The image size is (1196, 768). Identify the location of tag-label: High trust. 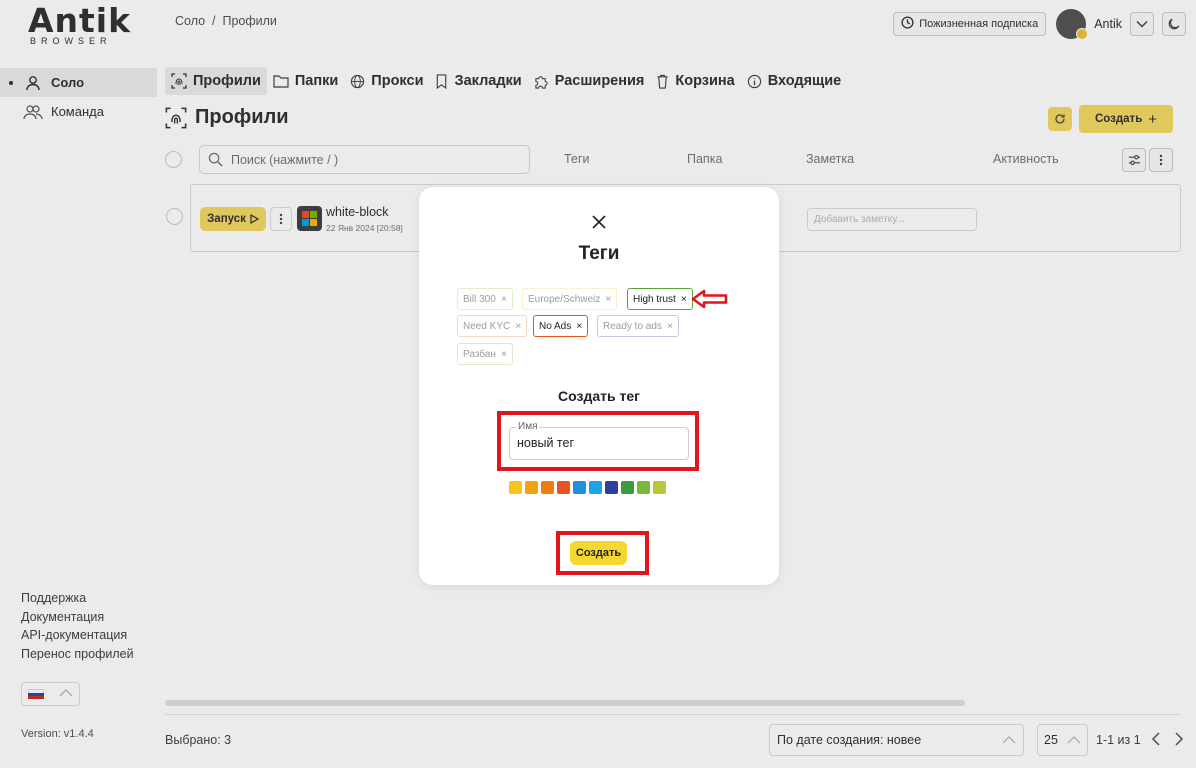
(654, 299).